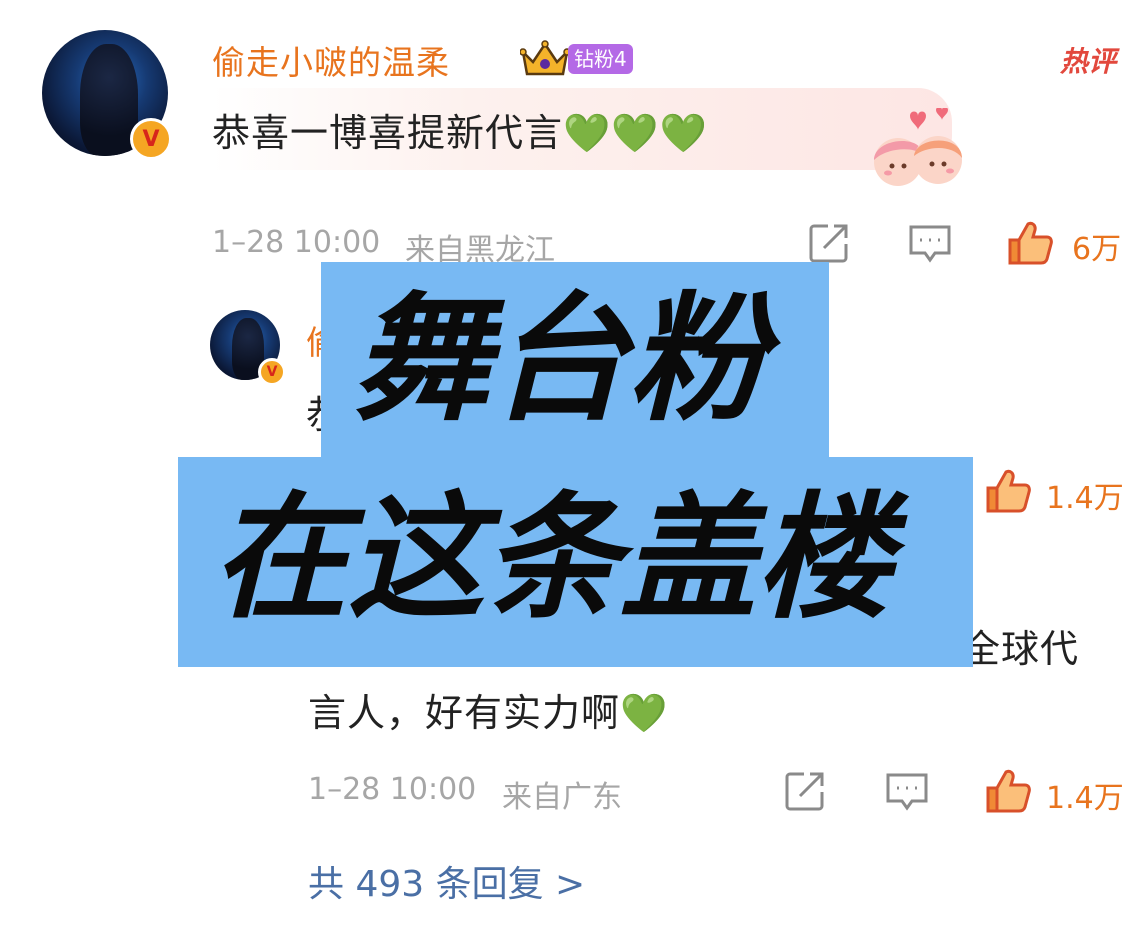  Describe the element at coordinates (552, 559) in the screenshot. I see `overlay-title-line2: 在这条盖楼` at that location.